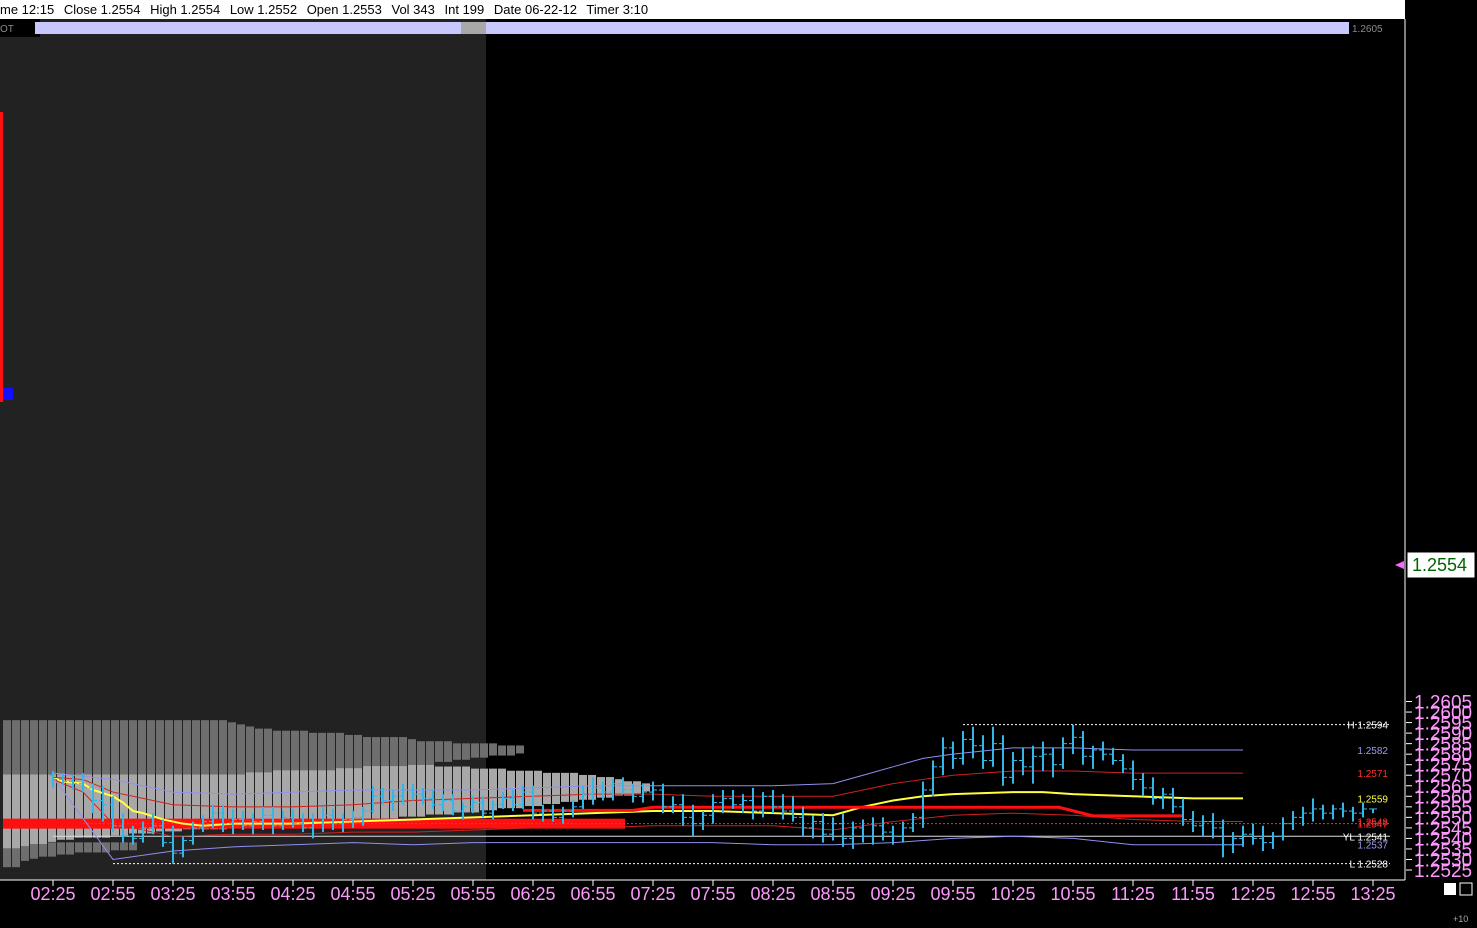 The width and height of the screenshot is (1477, 928). Describe the element at coordinates (1, 257) in the screenshot. I see `profile-edge-red` at that location.